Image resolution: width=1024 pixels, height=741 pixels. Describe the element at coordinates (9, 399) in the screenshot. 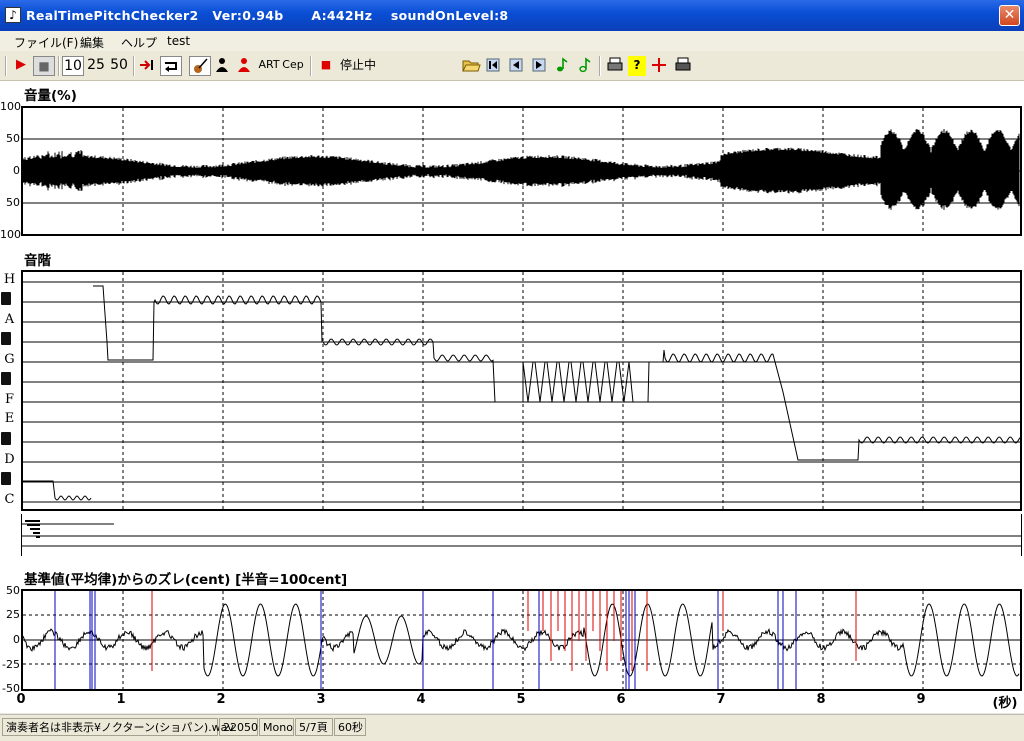

I see `note-label-f: F` at that location.